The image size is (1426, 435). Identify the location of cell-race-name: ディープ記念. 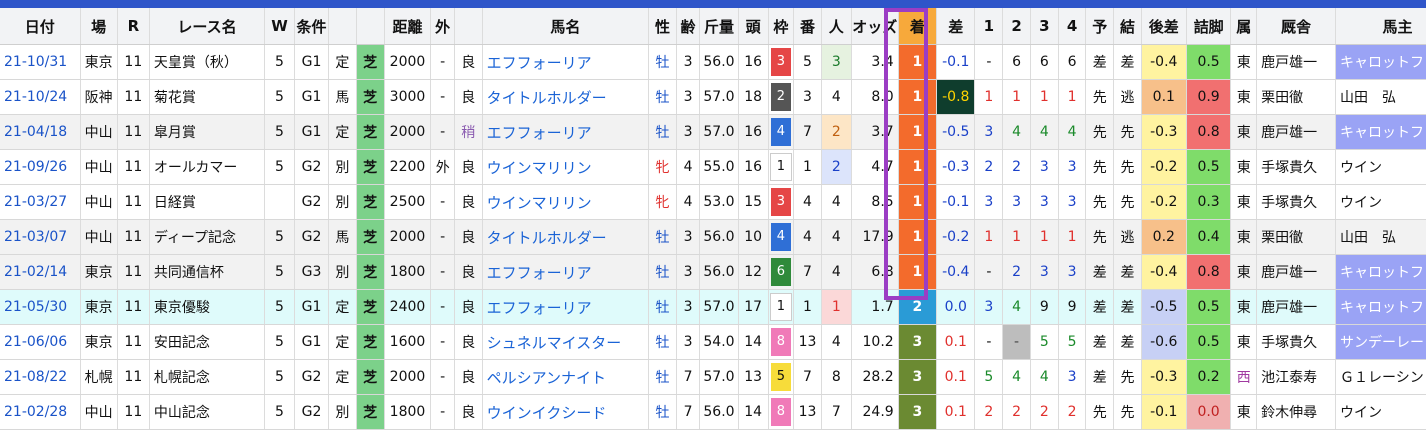
(207, 237).